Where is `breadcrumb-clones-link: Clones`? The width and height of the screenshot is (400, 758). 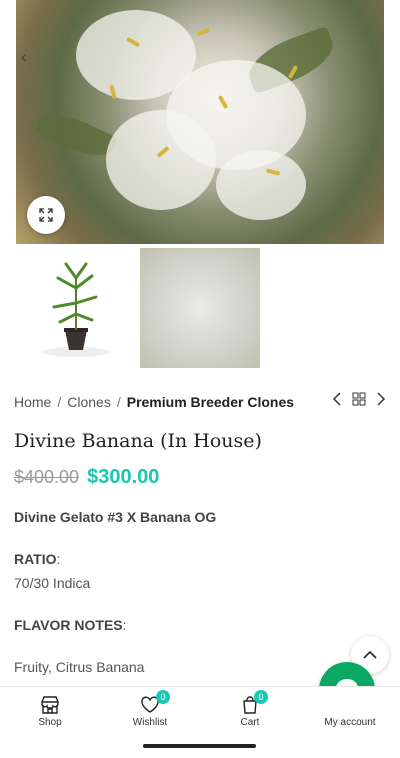
breadcrumb-clones-link: Clones is located at coordinates (89, 402).